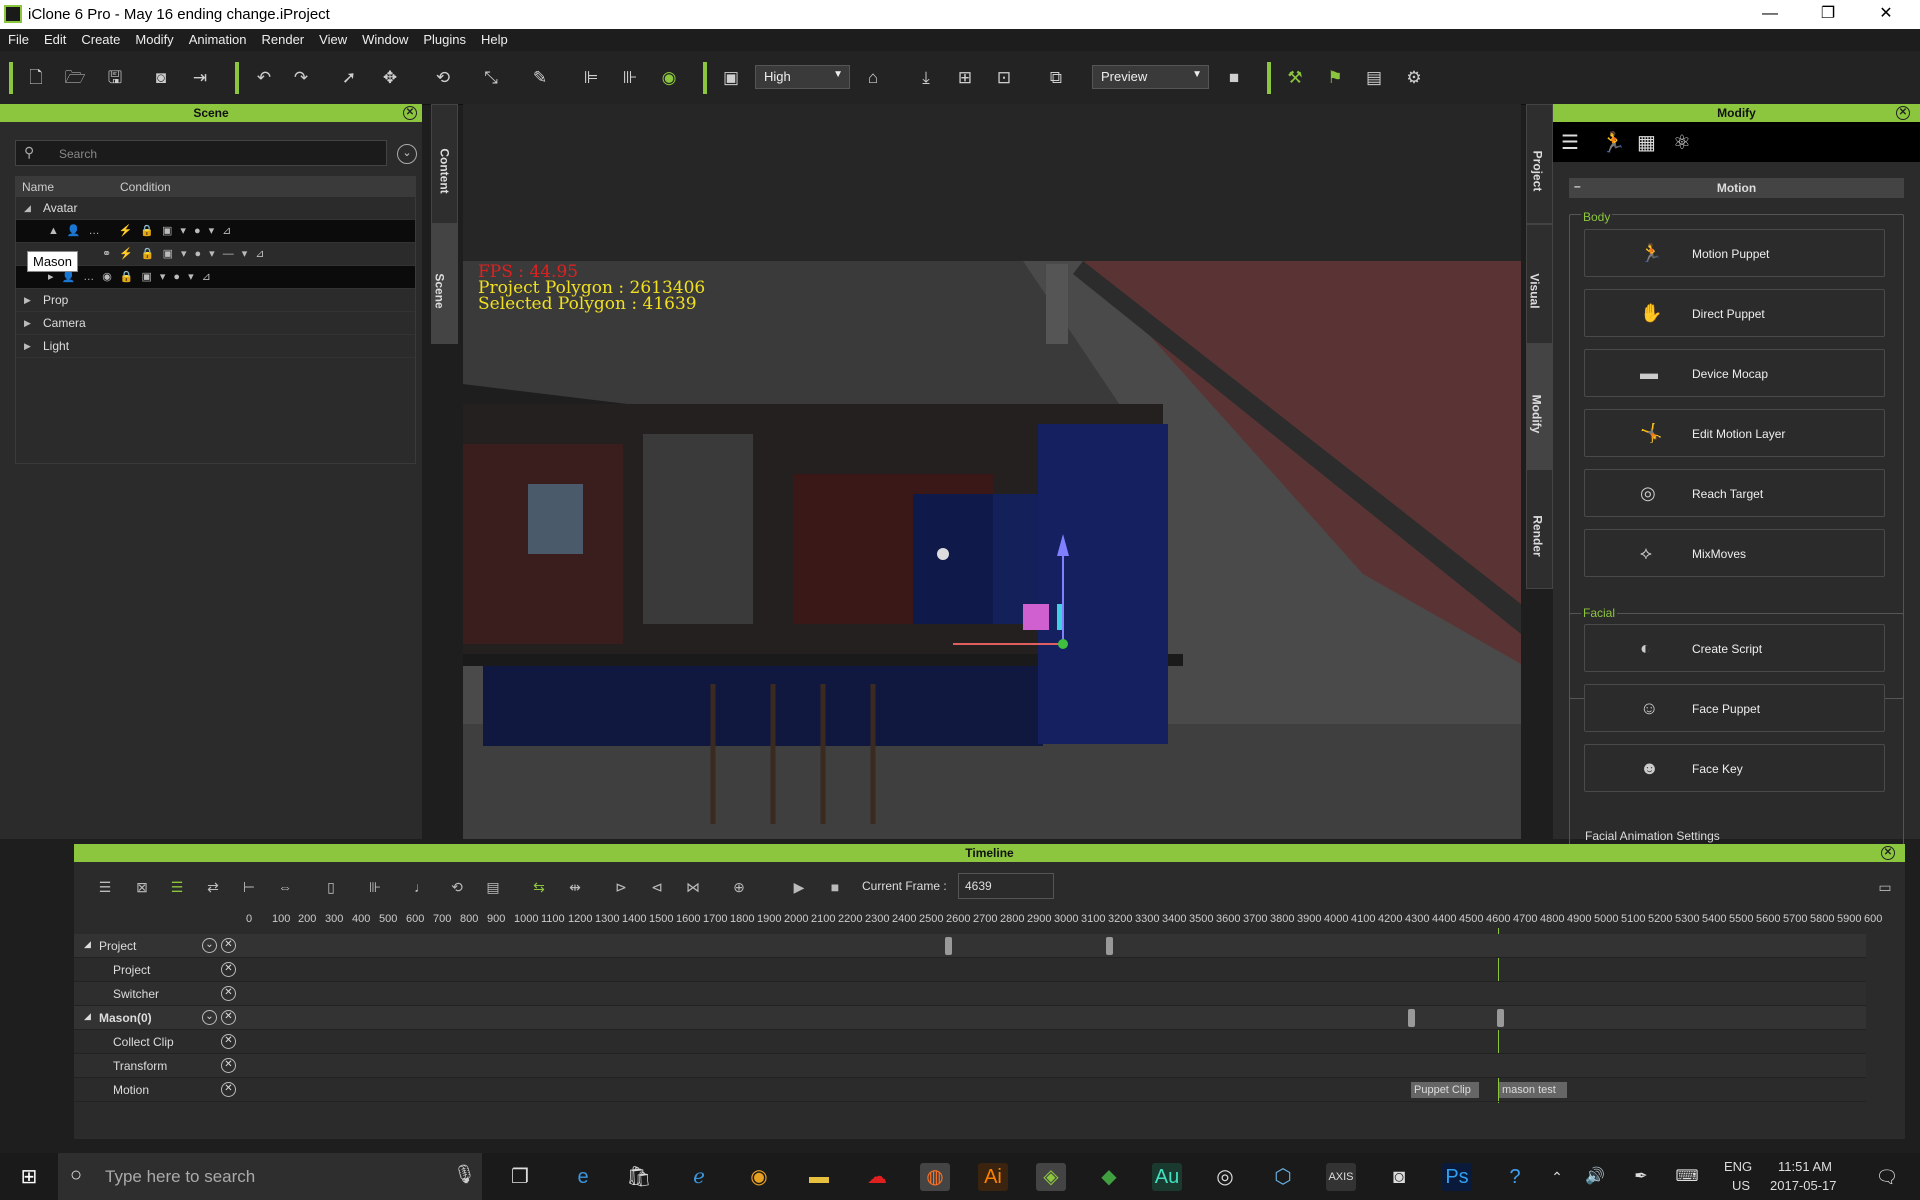  Describe the element at coordinates (1887, 1177) in the screenshot. I see `notification-icon: 🗨` at that location.